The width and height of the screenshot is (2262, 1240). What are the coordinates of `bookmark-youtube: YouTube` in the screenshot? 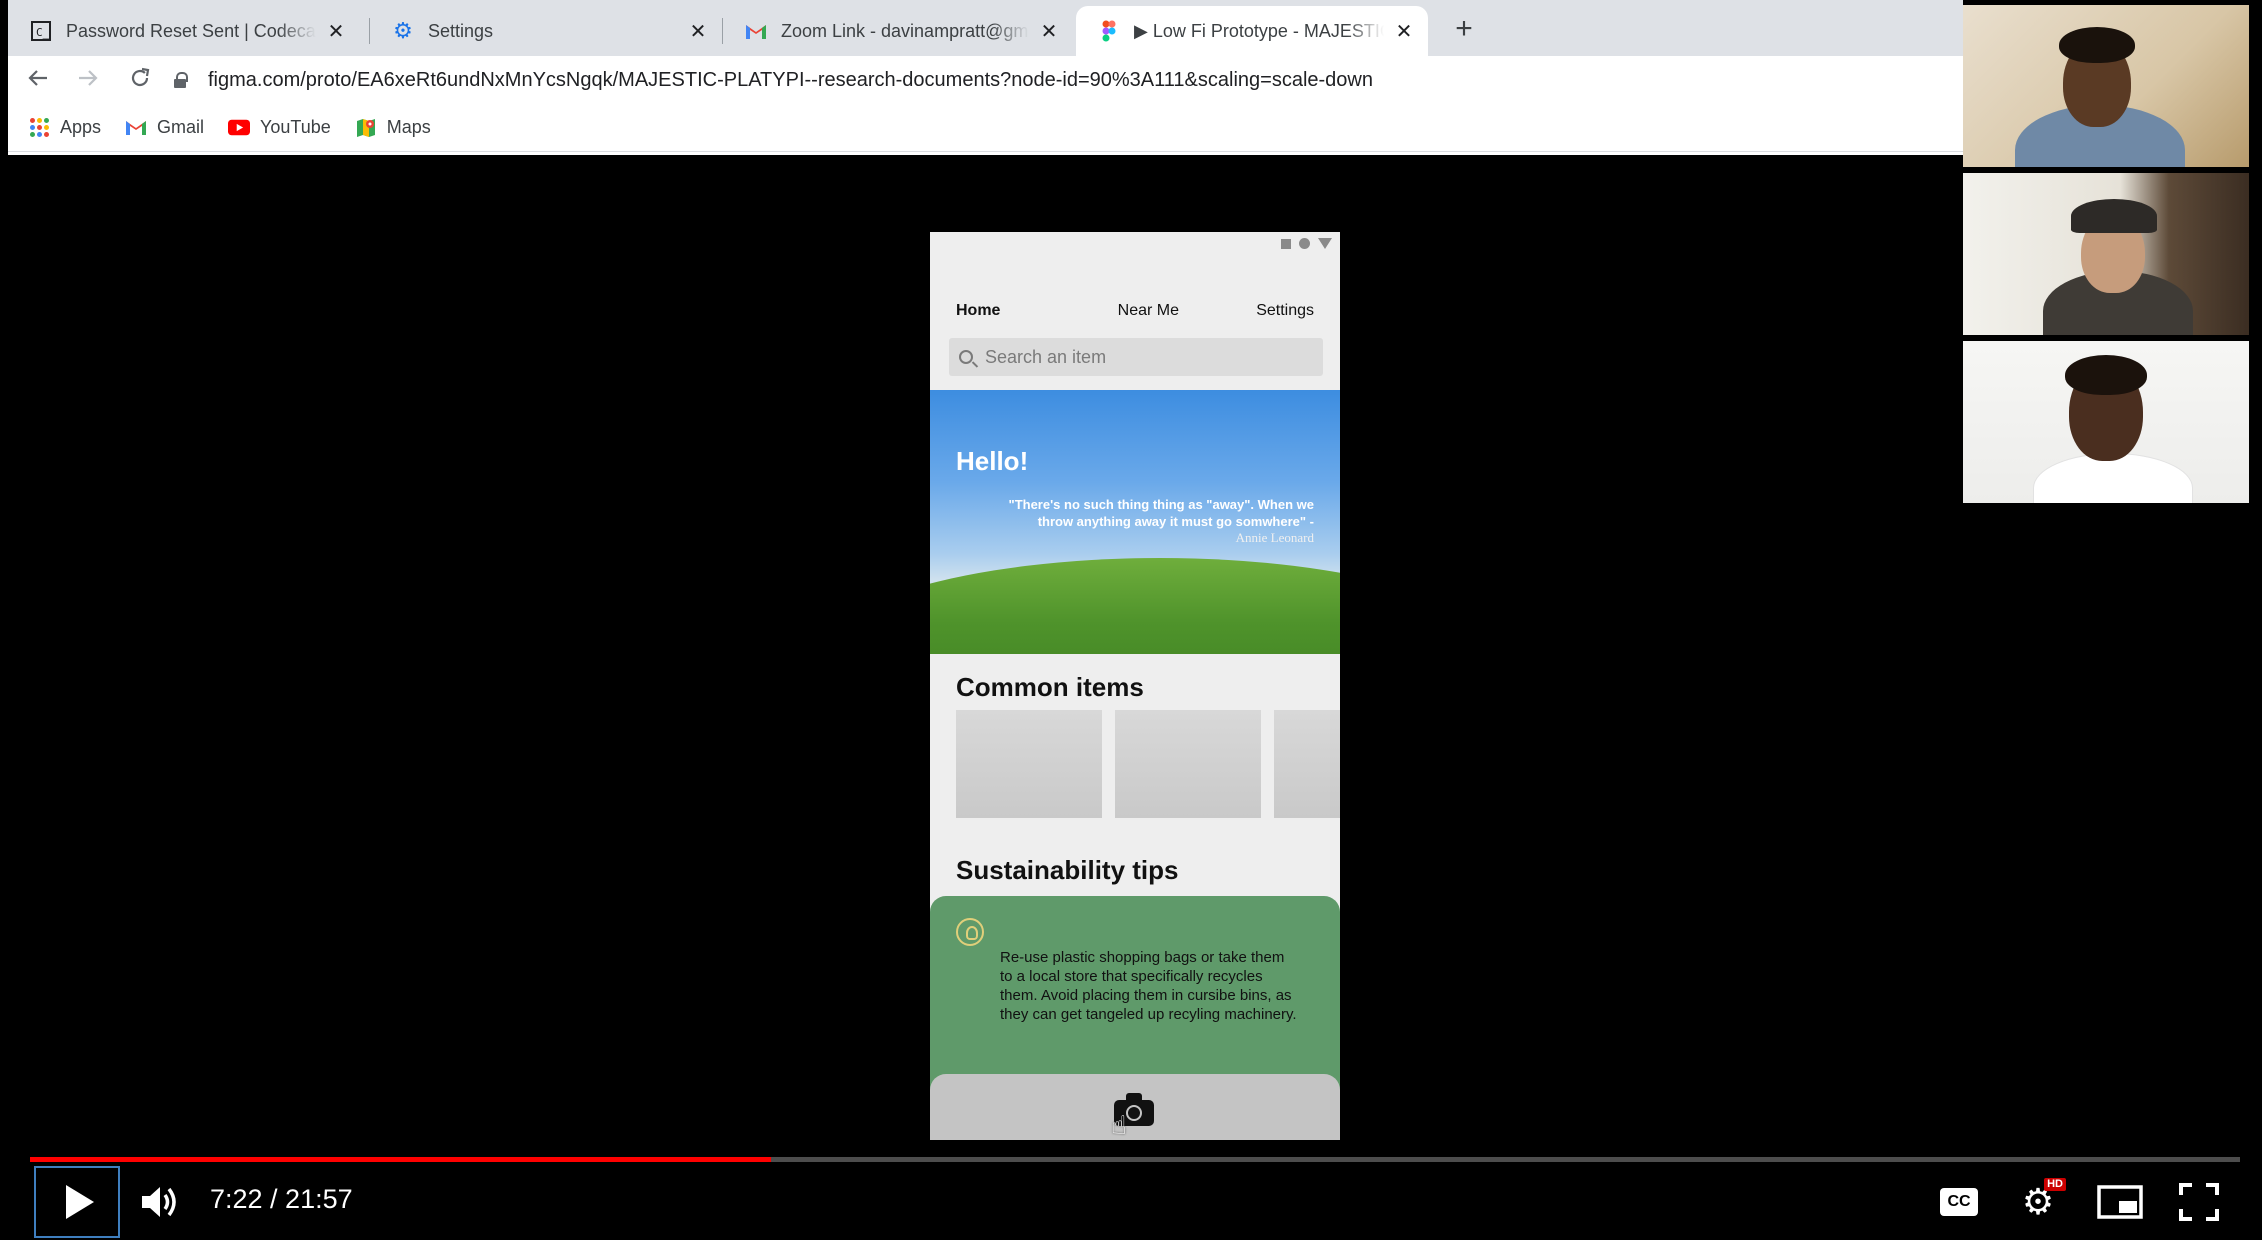 It's located at (279, 128).